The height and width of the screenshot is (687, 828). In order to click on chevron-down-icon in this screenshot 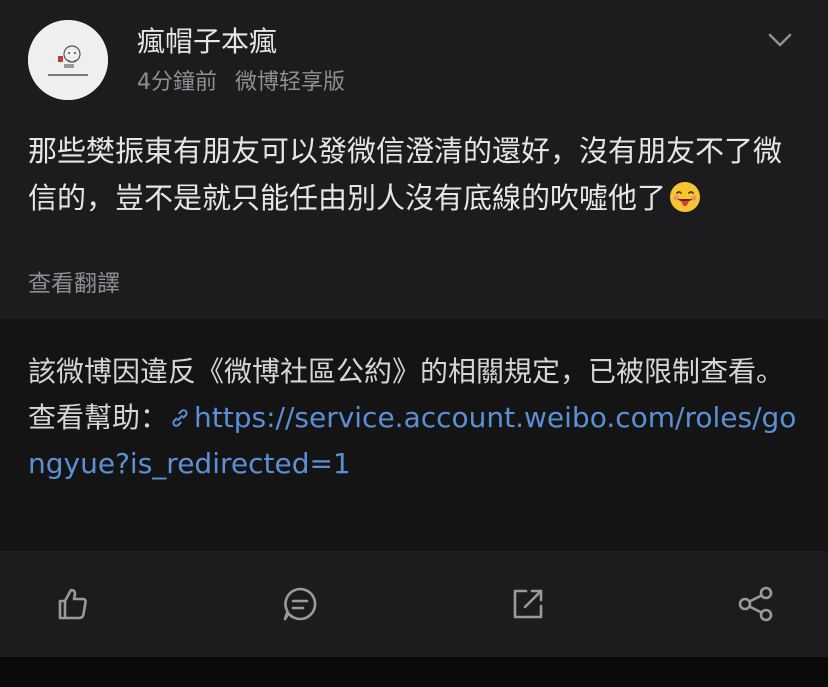, I will do `click(780, 40)`.